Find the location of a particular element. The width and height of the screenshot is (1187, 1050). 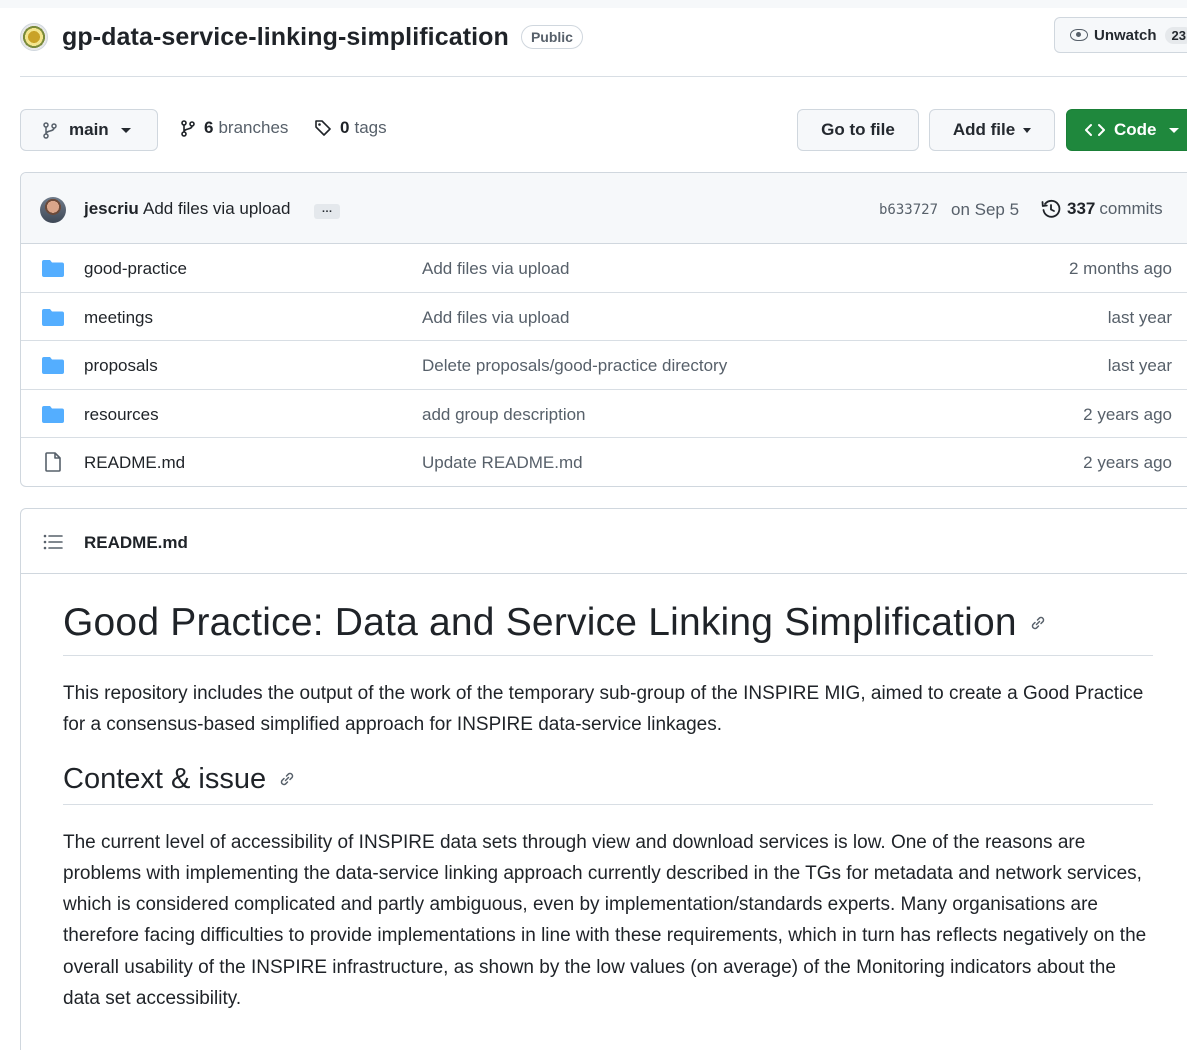

file-age: 2 months ago is located at coordinates (1120, 268).